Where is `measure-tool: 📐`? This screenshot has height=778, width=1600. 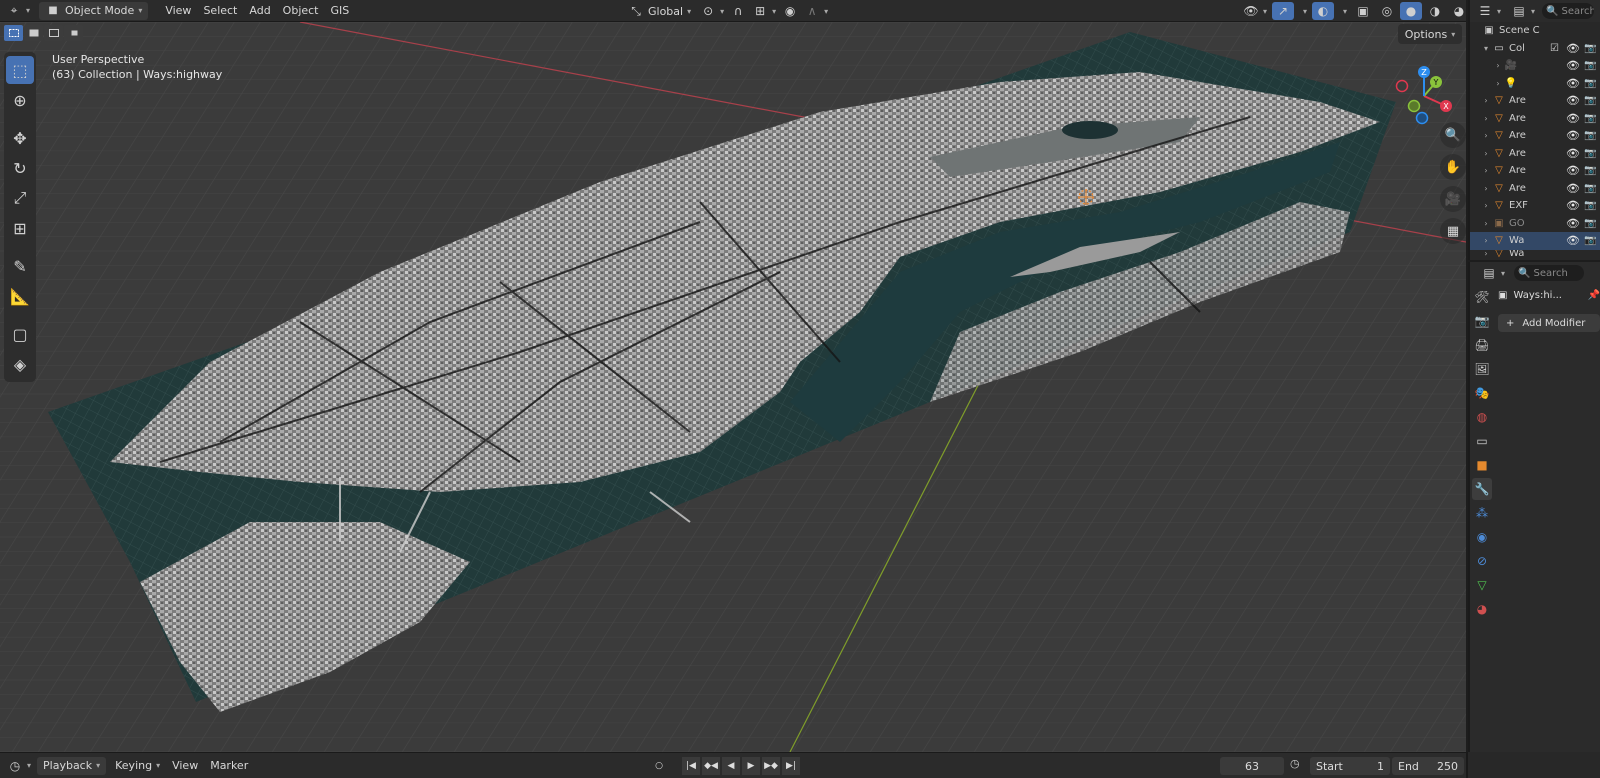
measure-tool: 📐 is located at coordinates (20, 296).